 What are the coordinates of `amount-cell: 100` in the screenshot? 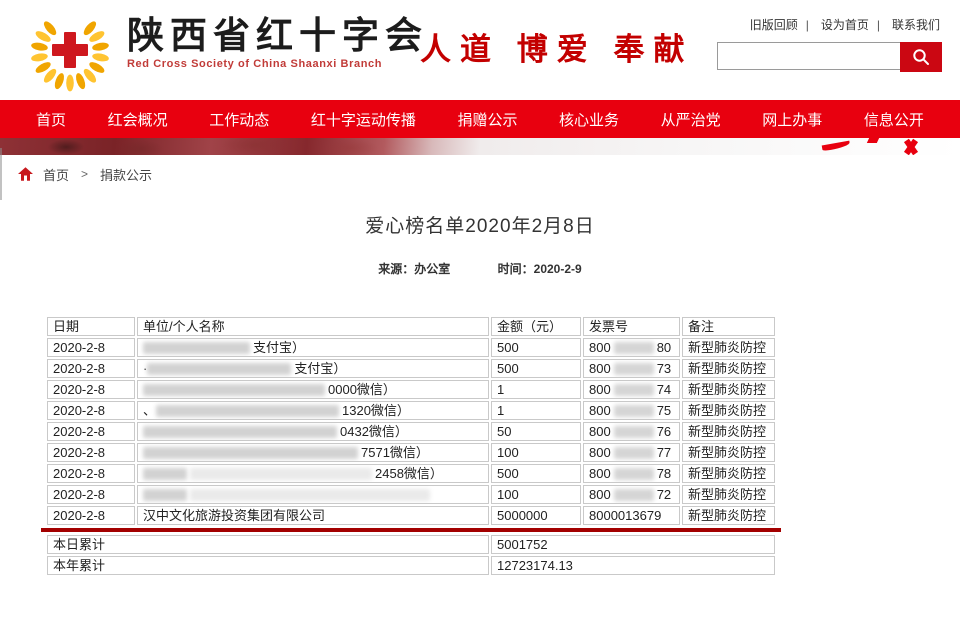 It's located at (536, 452).